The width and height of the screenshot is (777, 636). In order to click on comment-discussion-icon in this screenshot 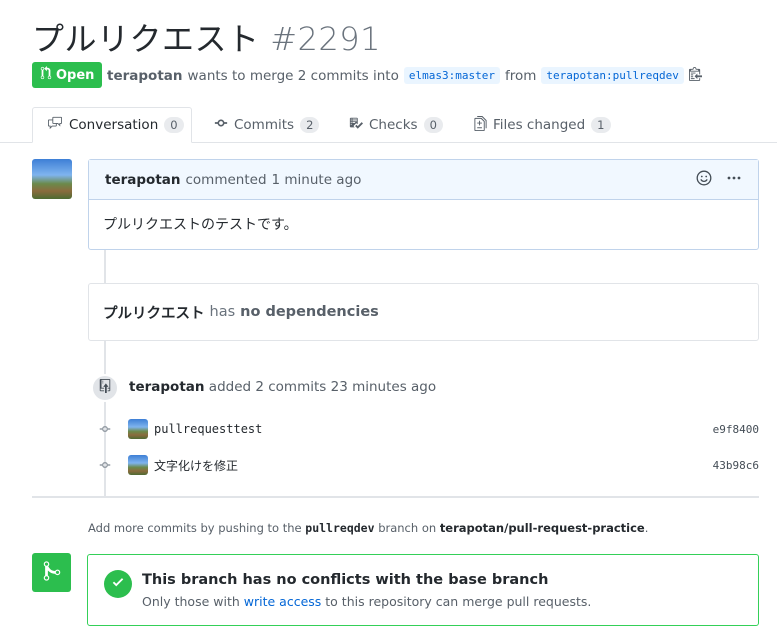, I will do `click(55, 125)`.